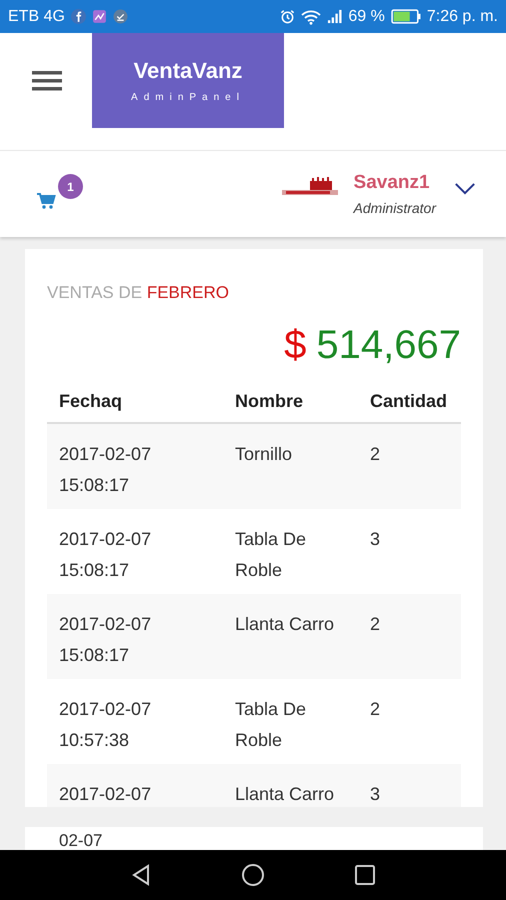 This screenshot has height=900, width=506. What do you see at coordinates (269, 401) in the screenshot?
I see `column-header: Nombre` at bounding box center [269, 401].